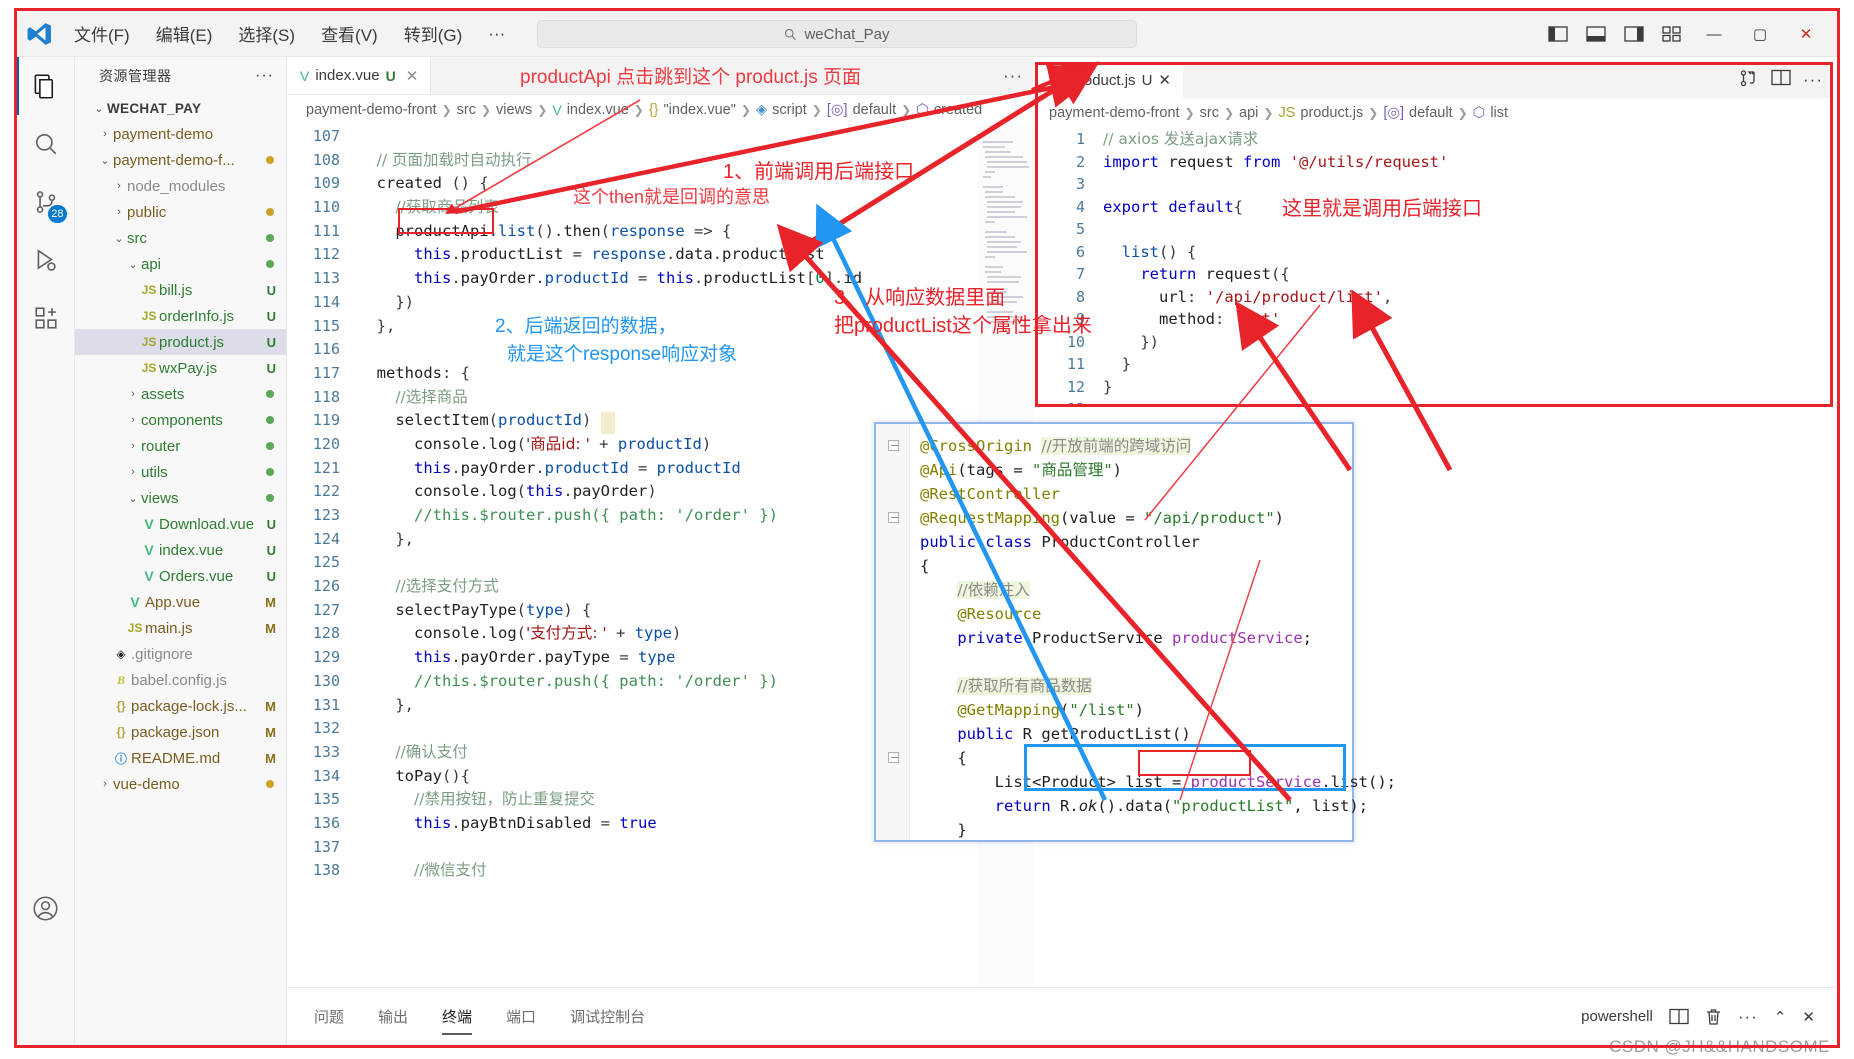  What do you see at coordinates (180, 784) in the screenshot?
I see `tree-item-vue-demo: › vue-demo` at bounding box center [180, 784].